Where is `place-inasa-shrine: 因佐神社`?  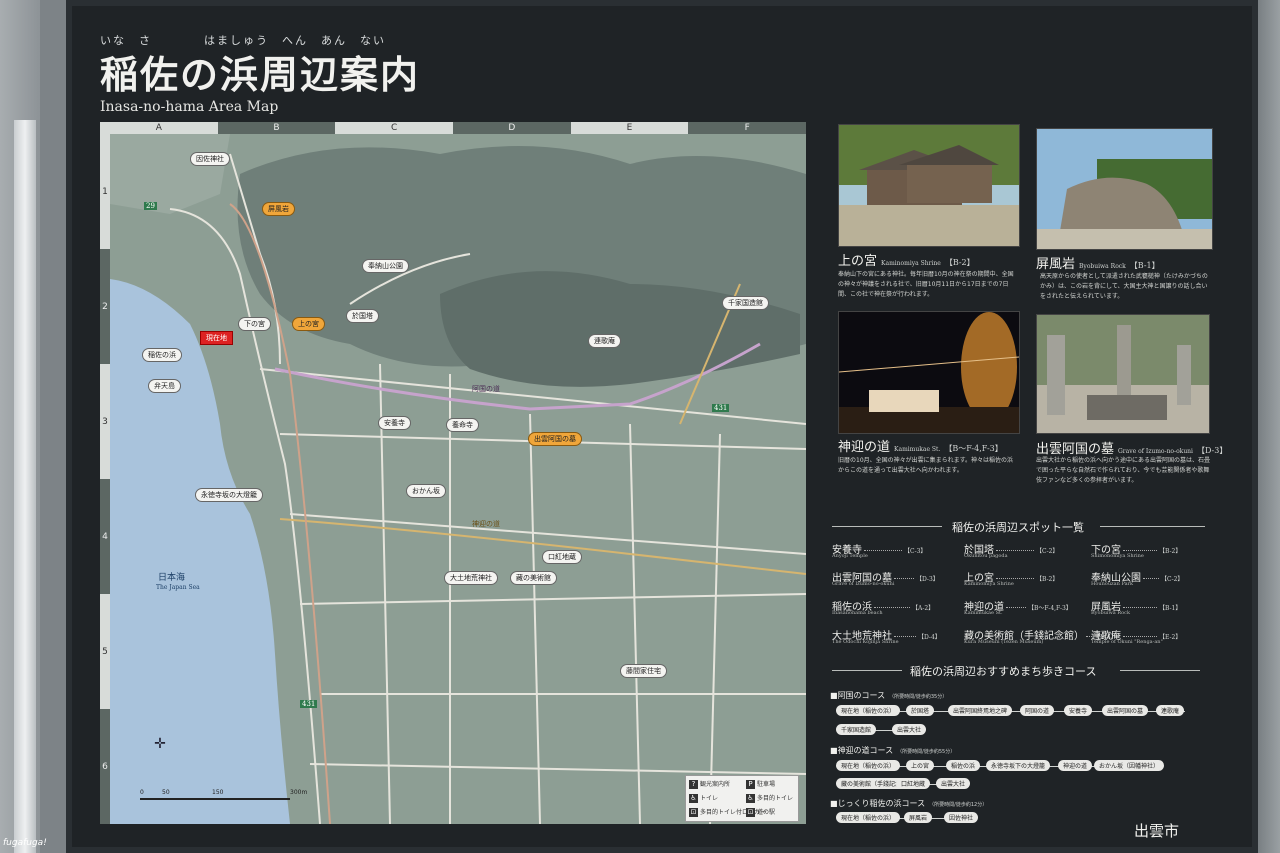
place-inasa-shrine: 因佐神社 is located at coordinates (210, 159).